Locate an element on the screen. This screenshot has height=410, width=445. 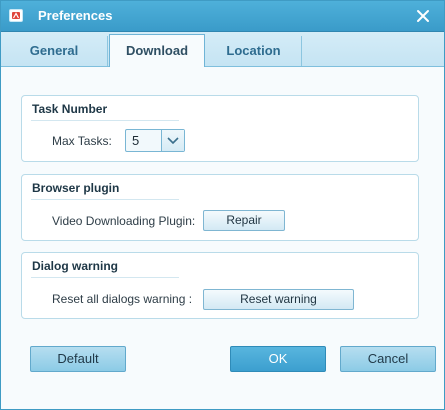
app-icon is located at coordinates (16, 15).